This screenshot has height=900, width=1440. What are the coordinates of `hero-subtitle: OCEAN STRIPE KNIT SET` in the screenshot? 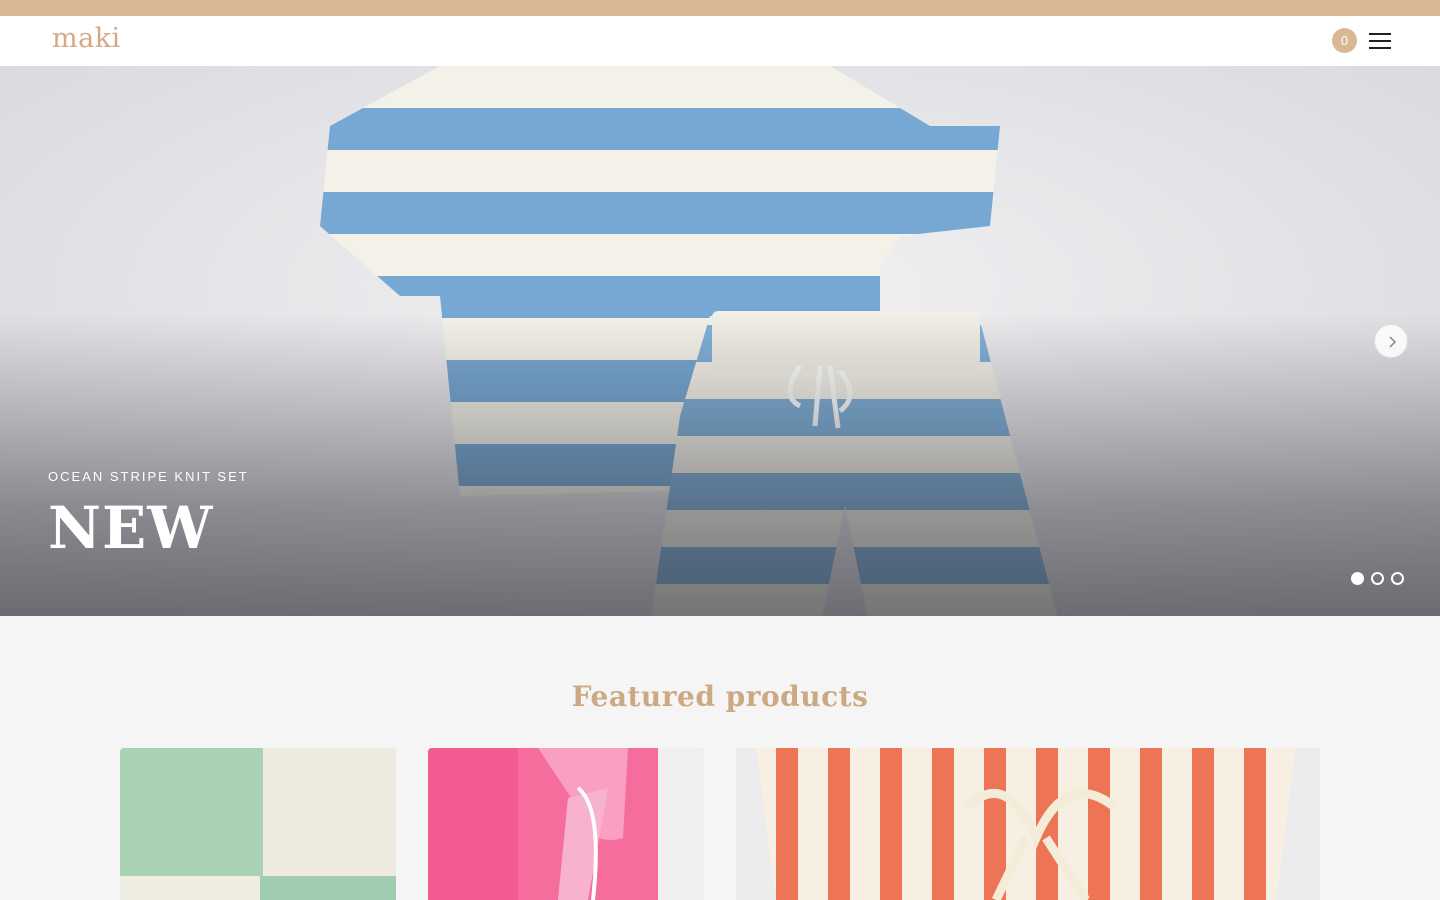 It's located at (148, 476).